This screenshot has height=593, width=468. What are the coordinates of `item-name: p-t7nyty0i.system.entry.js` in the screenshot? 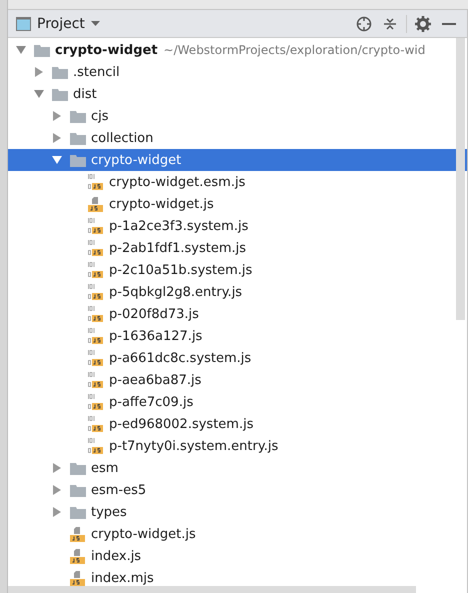 It's located at (193, 446).